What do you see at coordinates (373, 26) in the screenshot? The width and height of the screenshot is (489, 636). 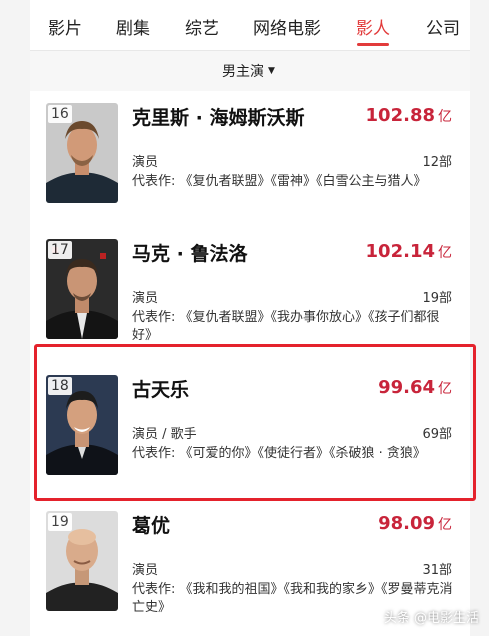 I see `tab-people: 影人` at bounding box center [373, 26].